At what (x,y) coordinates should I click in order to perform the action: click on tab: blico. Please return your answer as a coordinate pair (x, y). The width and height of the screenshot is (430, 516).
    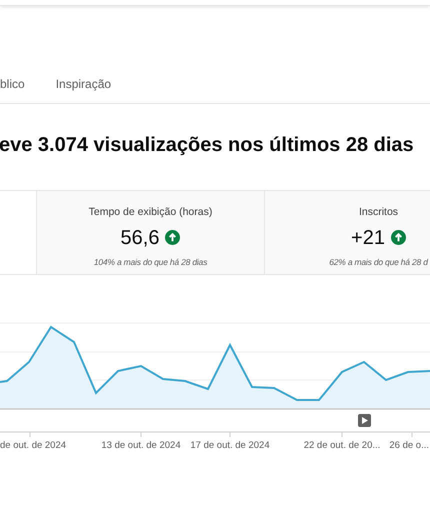
    Looking at the image, I should click on (12, 87).